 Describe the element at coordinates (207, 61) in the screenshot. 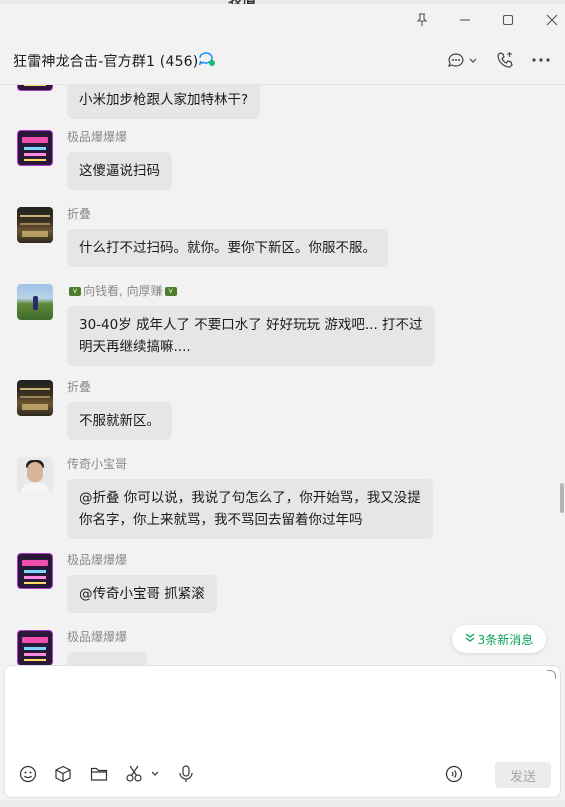

I see `group-chat-icon` at that location.